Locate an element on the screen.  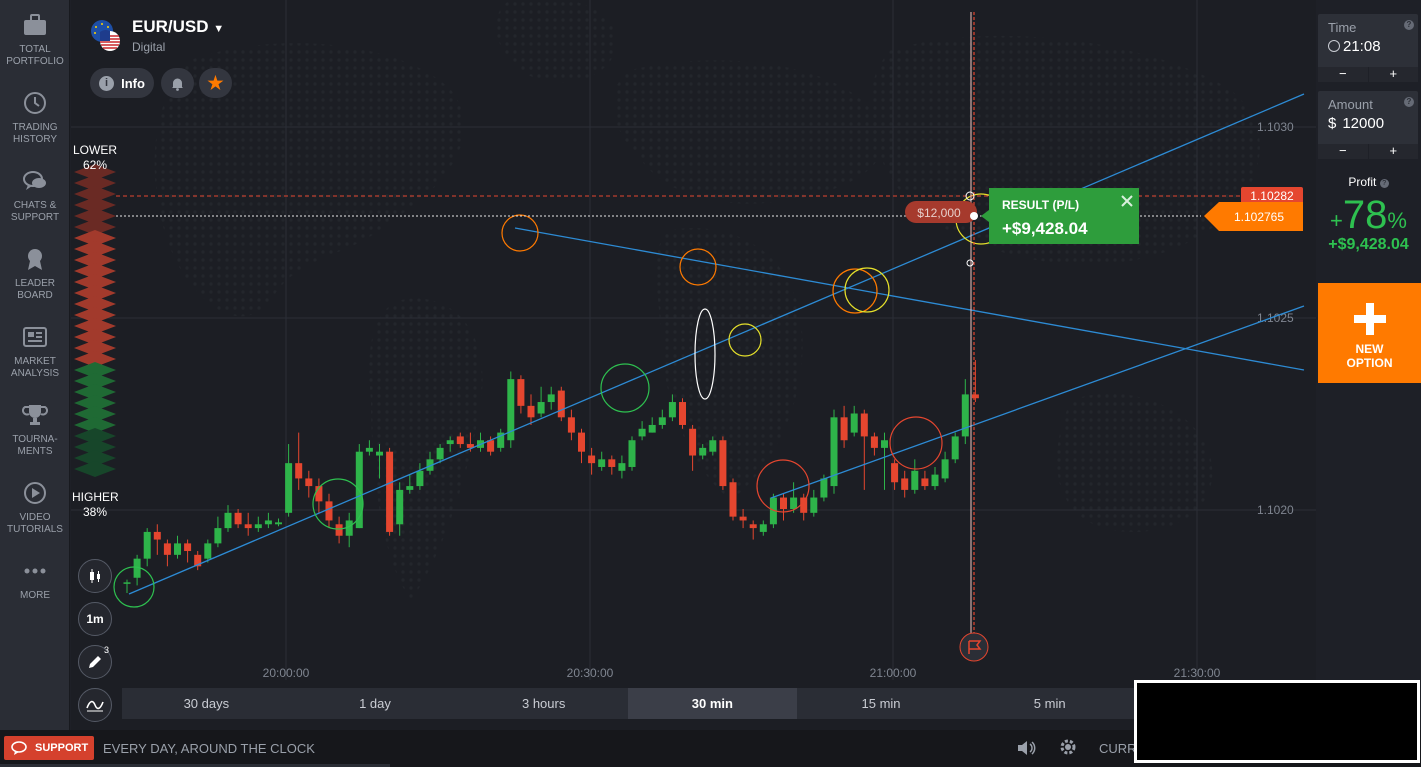
timeframe-1-day: 1 day is located at coordinates (375, 703).